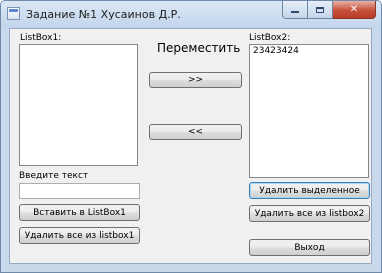 The image size is (382, 273). I want to click on exit-button: Выход, so click(309, 247).